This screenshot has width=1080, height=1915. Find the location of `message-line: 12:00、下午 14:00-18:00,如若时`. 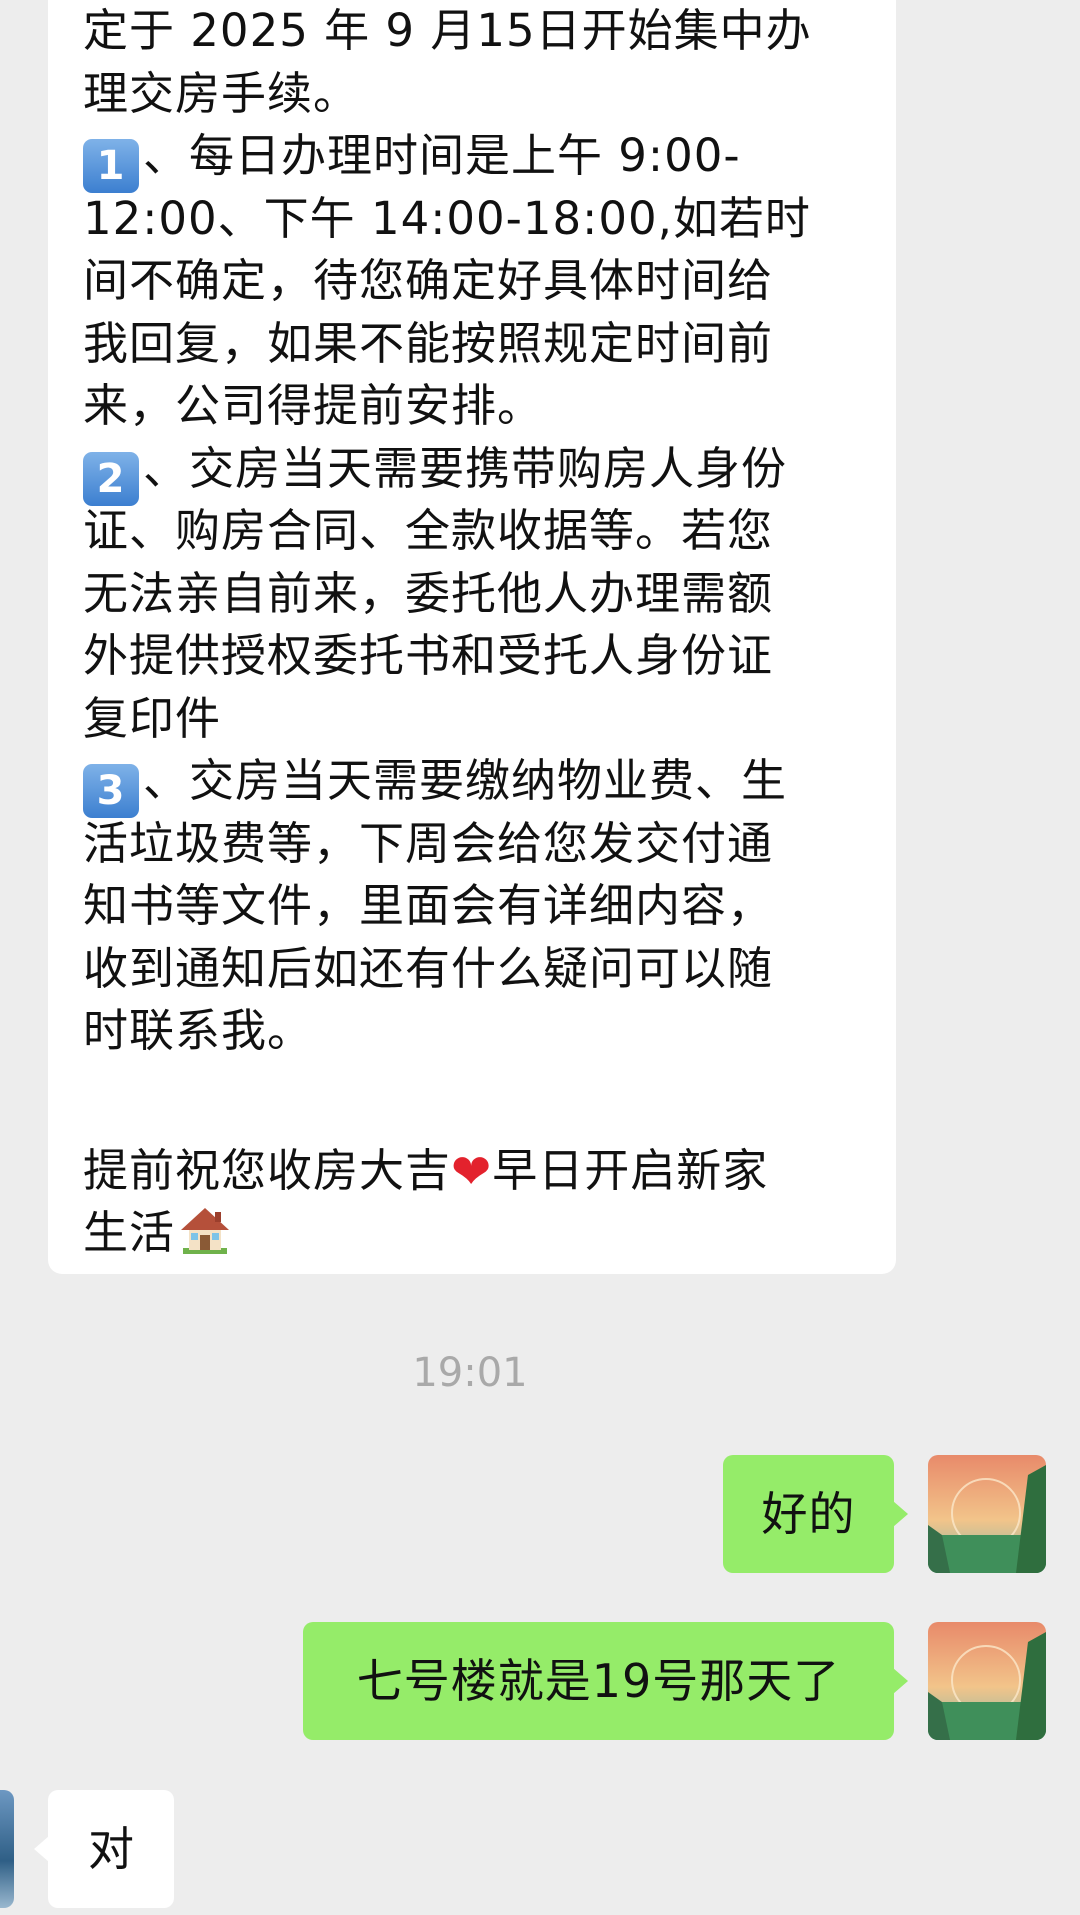

message-line: 12:00、下午 14:00-18:00,如若时 is located at coordinates (447, 218).